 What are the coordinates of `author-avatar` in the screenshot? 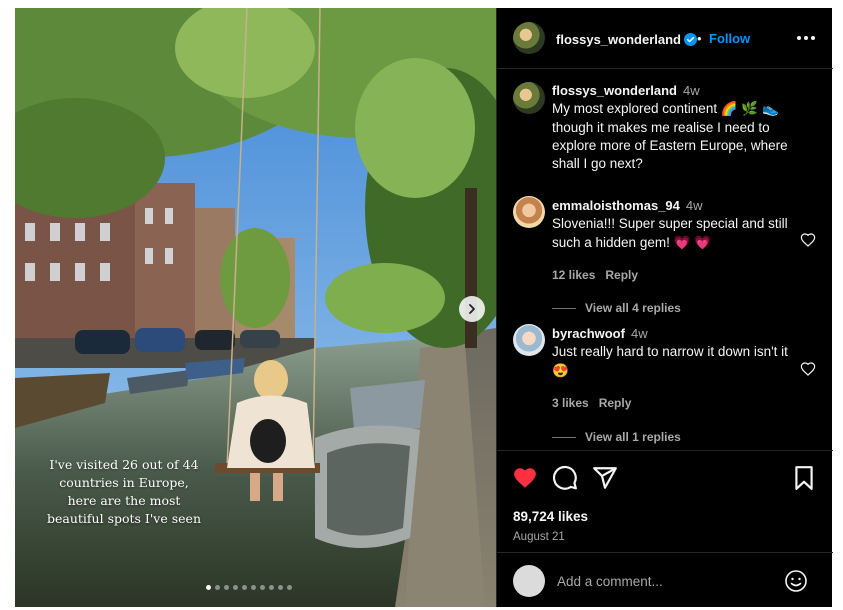 It's located at (529, 38).